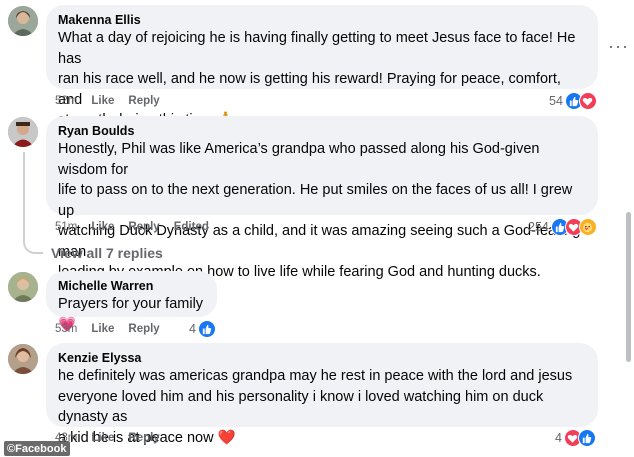 This screenshot has height=457, width=634. I want to click on reaction-summary: 54, so click(573, 101).